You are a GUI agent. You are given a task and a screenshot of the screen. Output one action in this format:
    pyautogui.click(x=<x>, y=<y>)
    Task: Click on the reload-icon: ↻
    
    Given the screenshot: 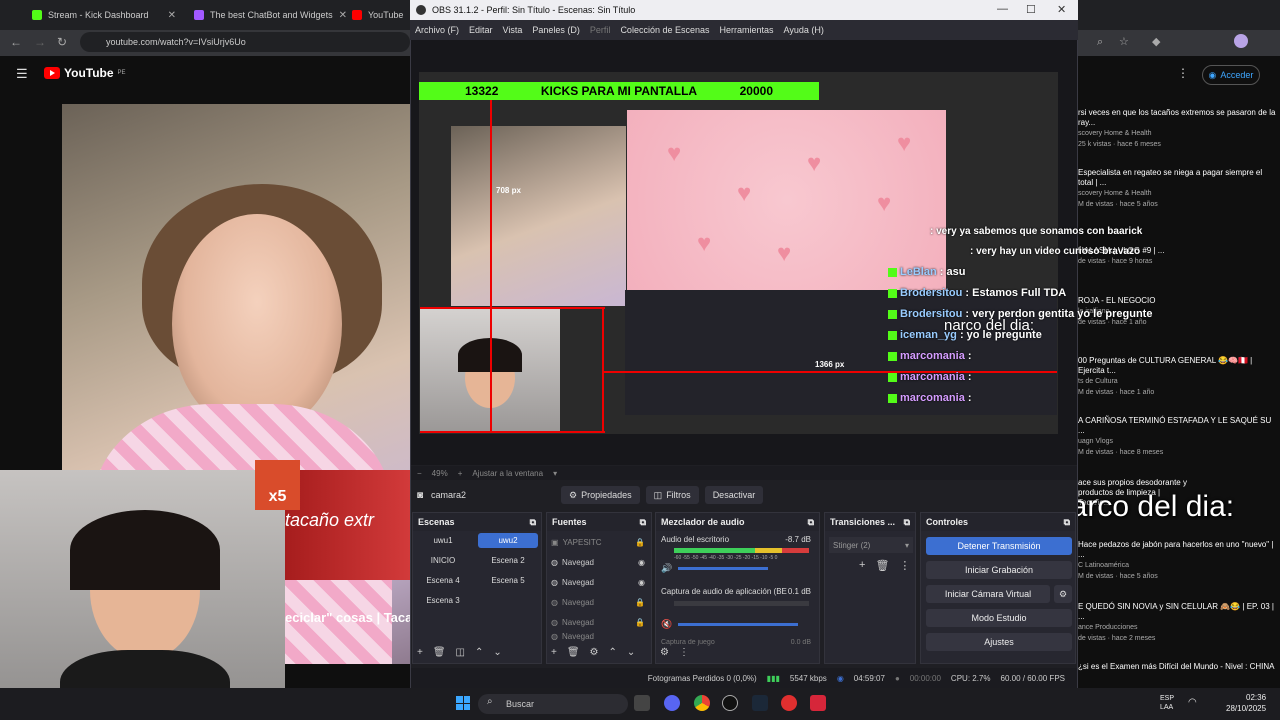 What is the action you would take?
    pyautogui.click(x=62, y=42)
    